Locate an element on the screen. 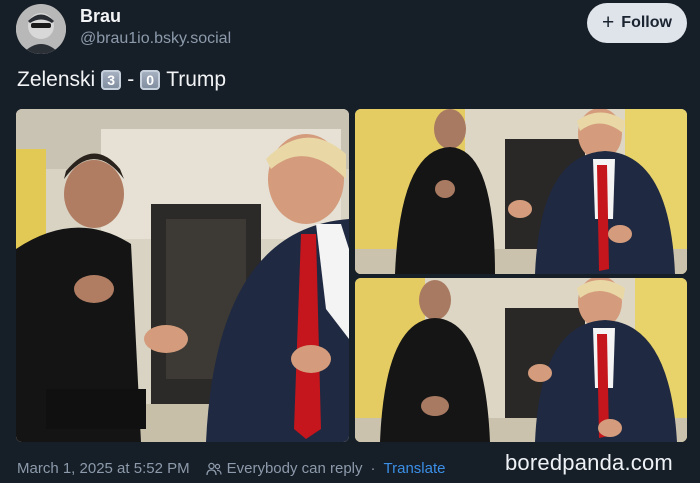  people-icon is located at coordinates (213, 469).